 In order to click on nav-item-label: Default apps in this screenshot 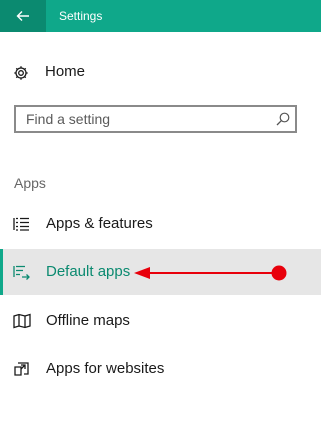, I will do `click(88, 271)`.